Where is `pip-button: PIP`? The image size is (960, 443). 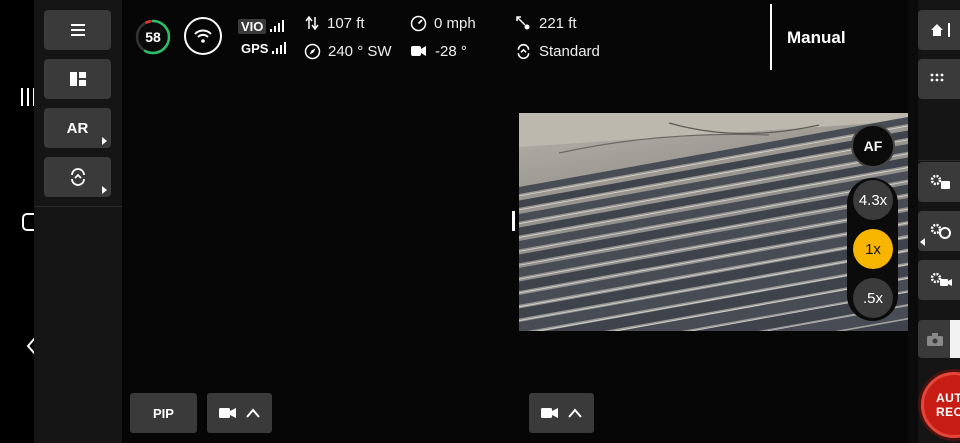 pip-button: PIP is located at coordinates (163, 413).